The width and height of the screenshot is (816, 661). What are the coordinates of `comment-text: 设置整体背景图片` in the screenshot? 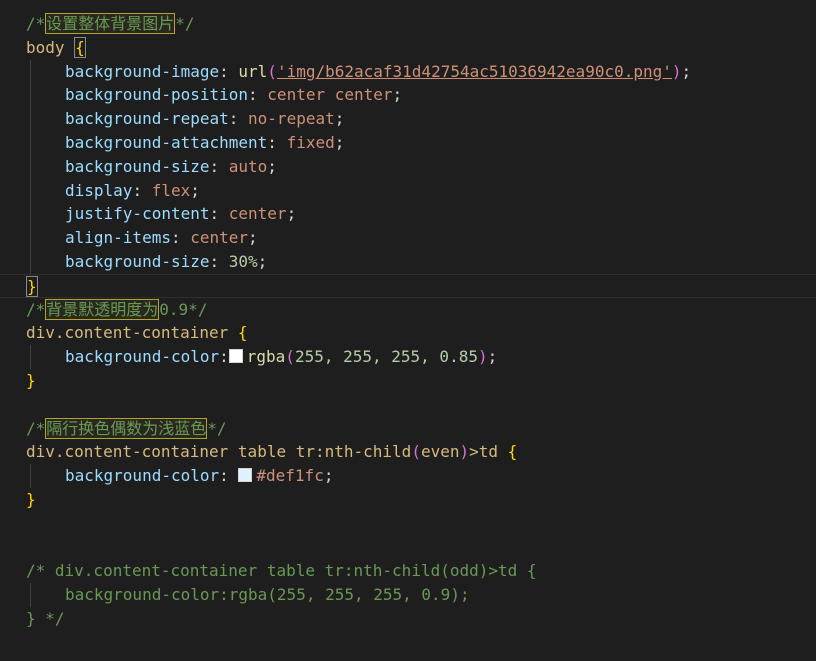 It's located at (110, 23).